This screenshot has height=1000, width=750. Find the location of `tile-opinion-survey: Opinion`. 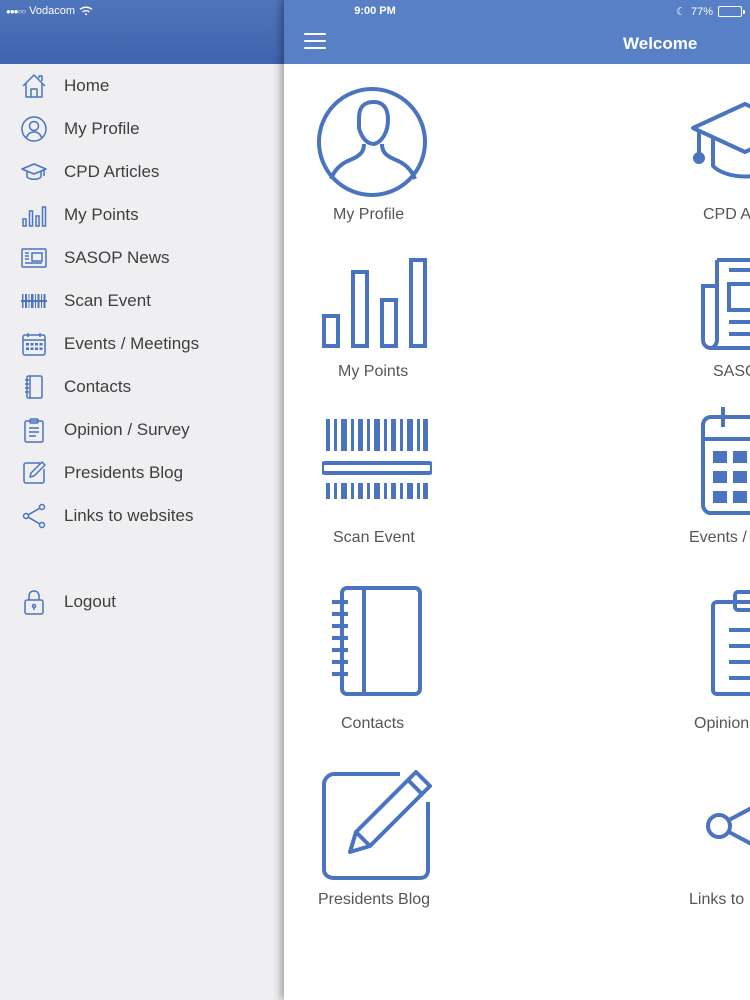

tile-opinion-survey: Opinion is located at coordinates (719, 659).